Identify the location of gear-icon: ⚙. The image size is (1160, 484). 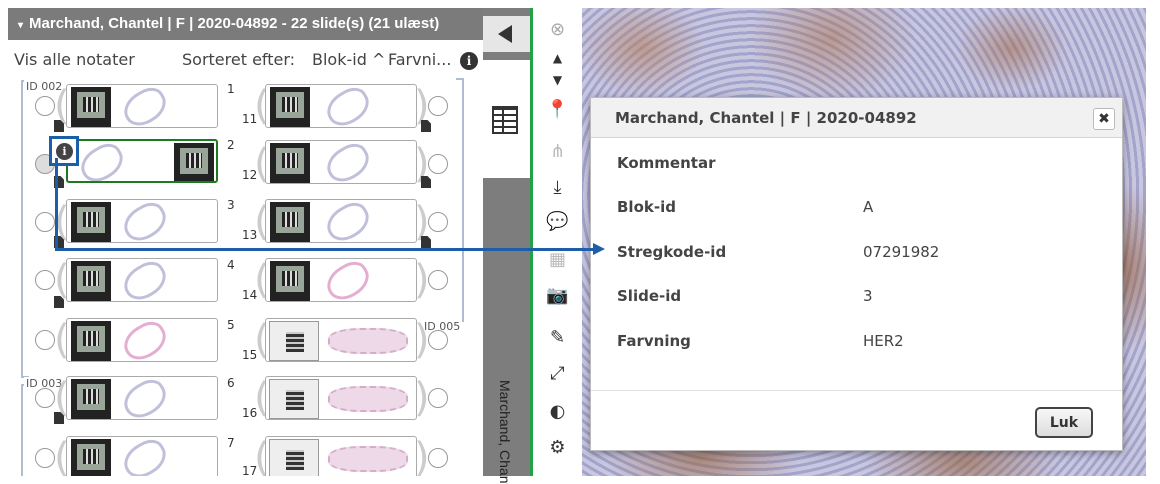
(557, 448).